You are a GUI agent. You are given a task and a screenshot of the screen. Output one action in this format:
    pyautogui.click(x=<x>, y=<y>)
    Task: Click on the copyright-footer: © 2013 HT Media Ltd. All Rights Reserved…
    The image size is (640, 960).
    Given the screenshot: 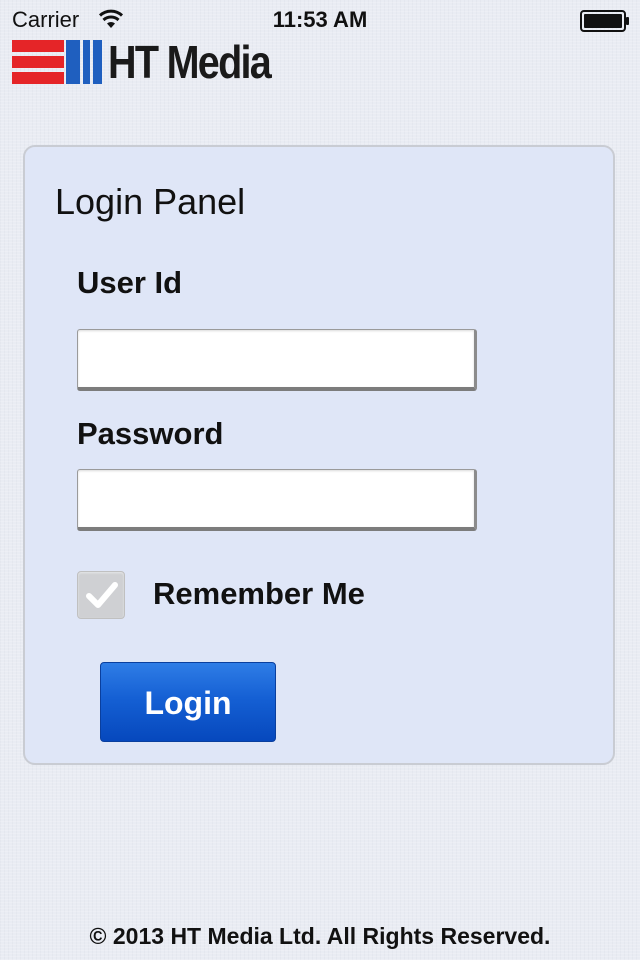 What is the action you would take?
    pyautogui.click(x=320, y=936)
    